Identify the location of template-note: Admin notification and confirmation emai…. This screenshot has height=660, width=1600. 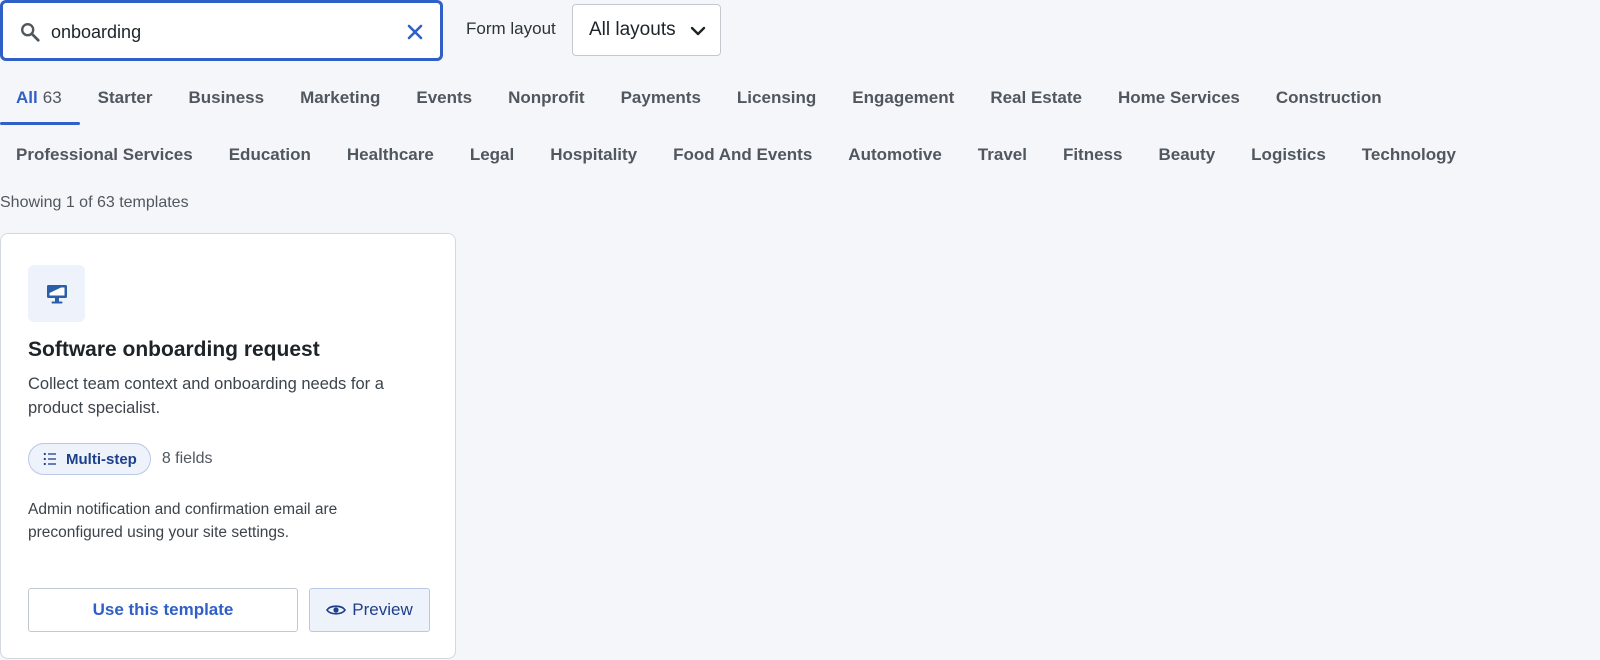
(183, 521).